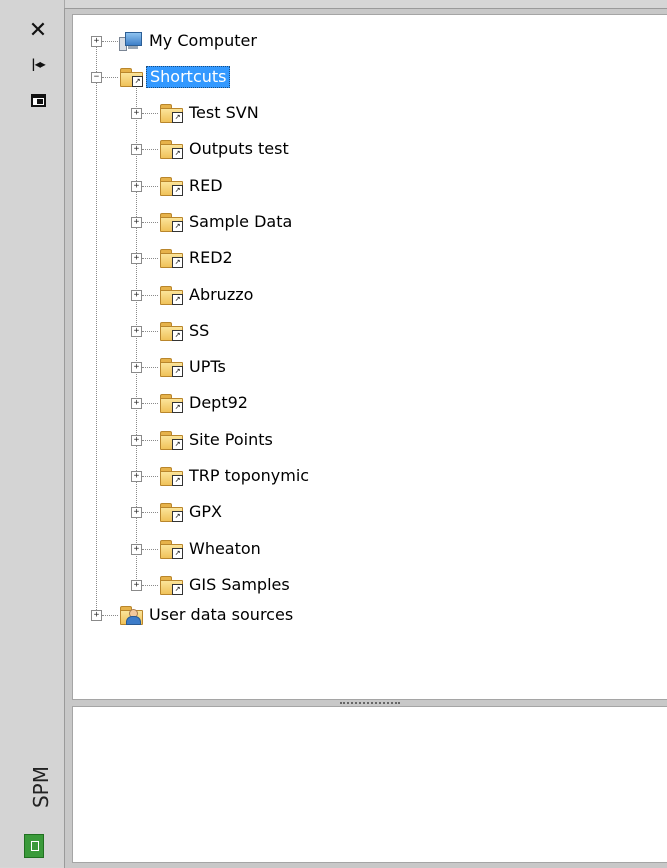 The width and height of the screenshot is (667, 868). I want to click on side-panel-strip: ✕ |◂▸ SPM, so click(32, 433).